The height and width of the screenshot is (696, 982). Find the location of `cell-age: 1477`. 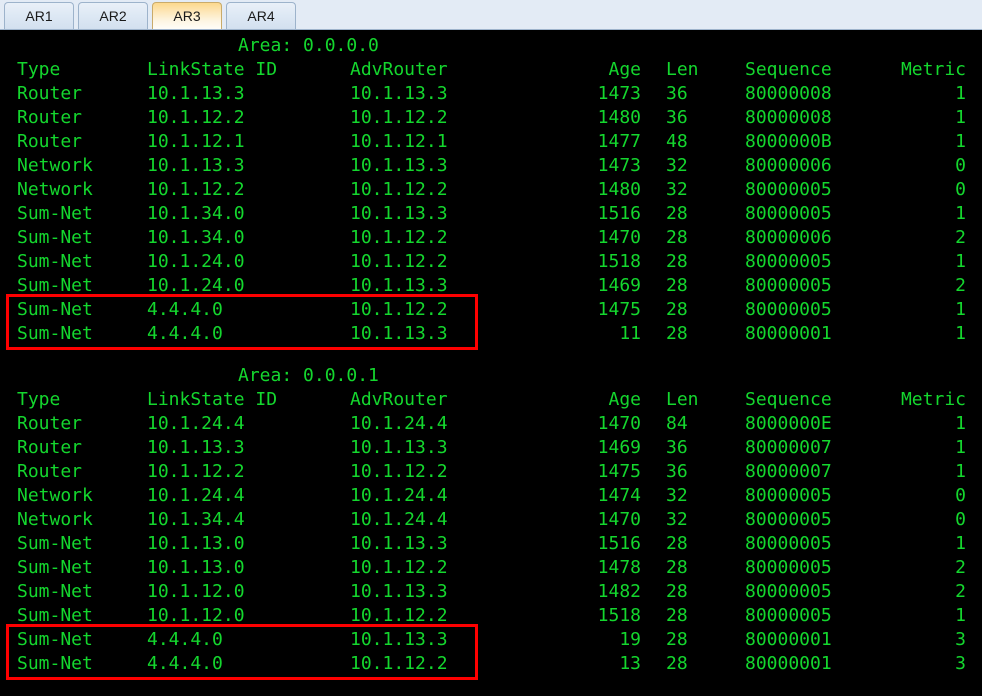

cell-age: 1477 is located at coordinates (619, 141).